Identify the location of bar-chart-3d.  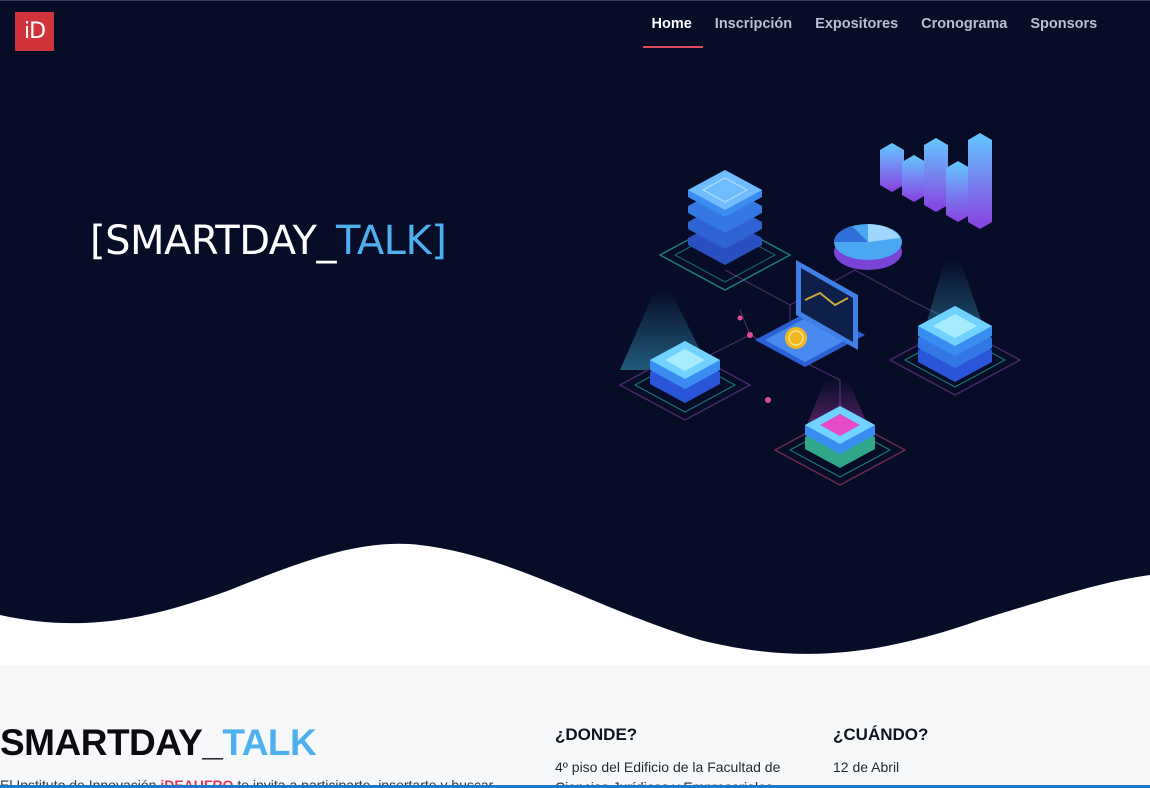
(936, 181).